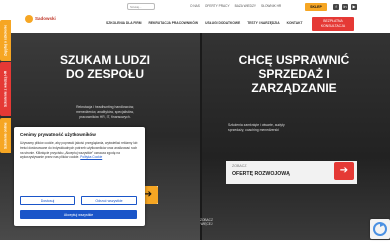 The height and width of the screenshot is (244, 390). Describe the element at coordinates (105, 67) in the screenshot. I see `hero-left-title: SZUKAM LUDZI DO ZESPOŁU` at that location.